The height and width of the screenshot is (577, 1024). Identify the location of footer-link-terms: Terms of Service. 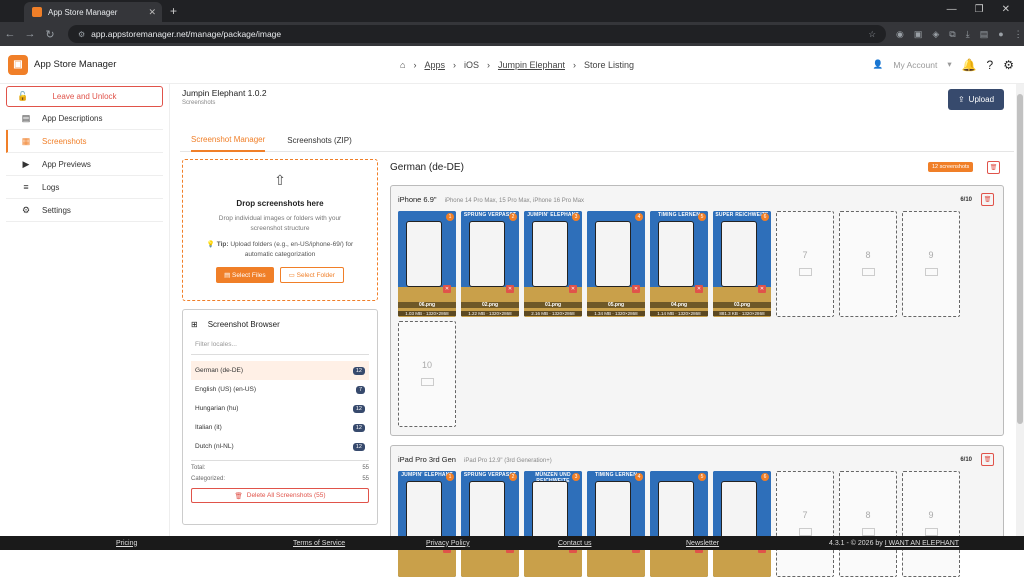
(319, 543).